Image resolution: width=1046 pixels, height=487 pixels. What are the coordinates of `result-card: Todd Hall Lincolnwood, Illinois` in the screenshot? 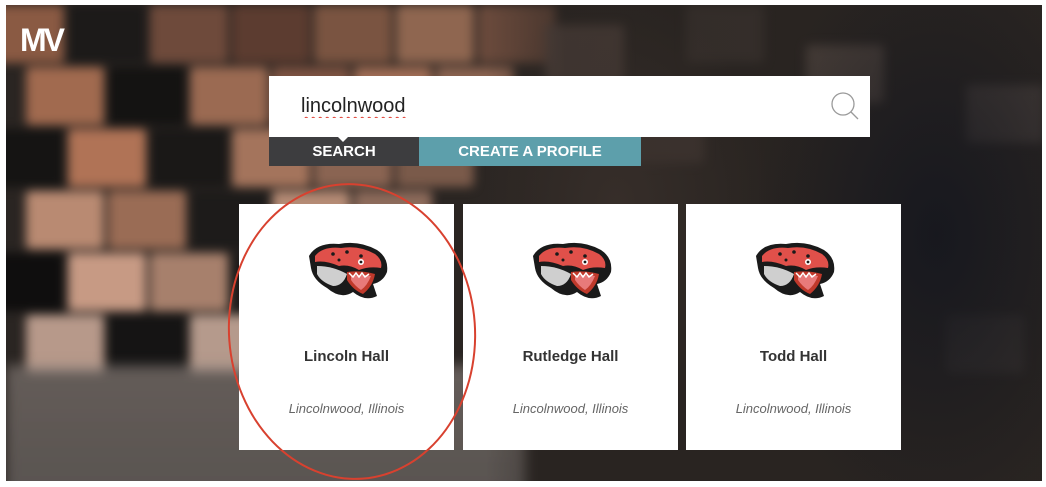 It's located at (793, 327).